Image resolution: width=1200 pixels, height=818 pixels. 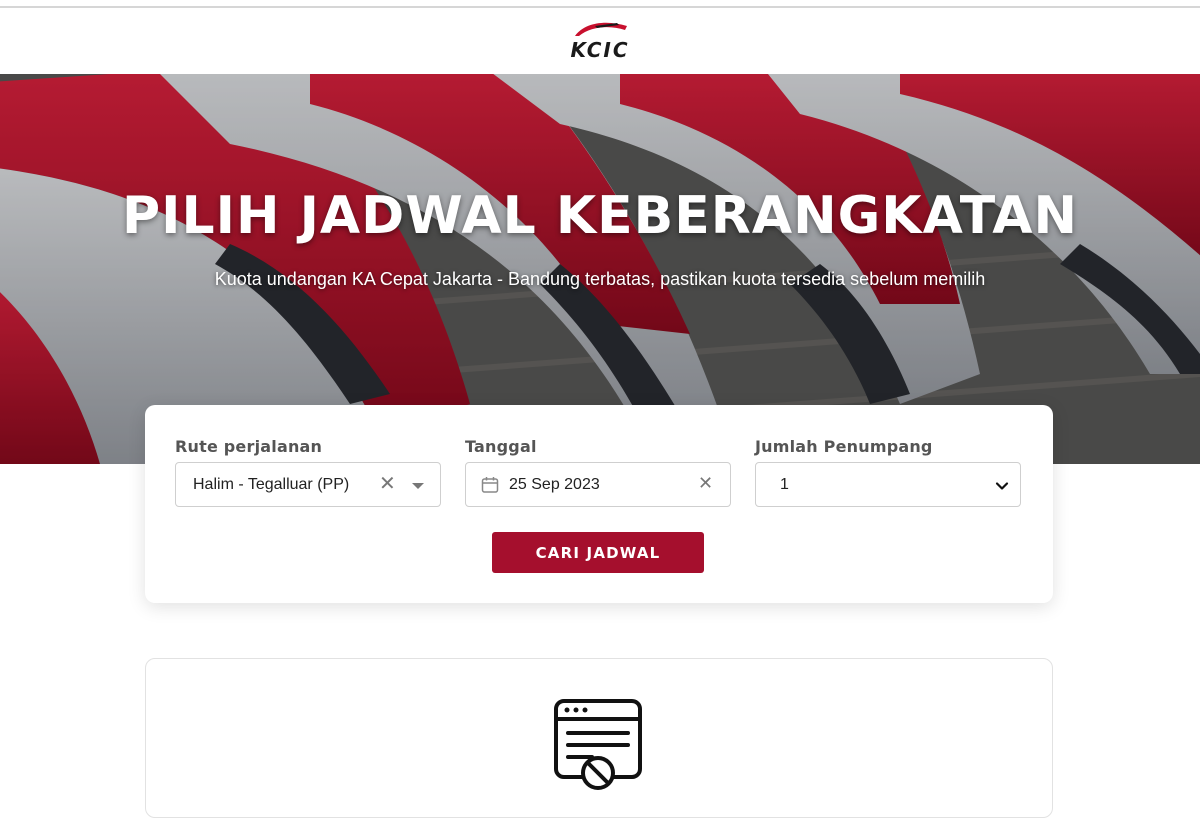 I want to click on date-value: 25 Sep 2023, so click(x=554, y=484).